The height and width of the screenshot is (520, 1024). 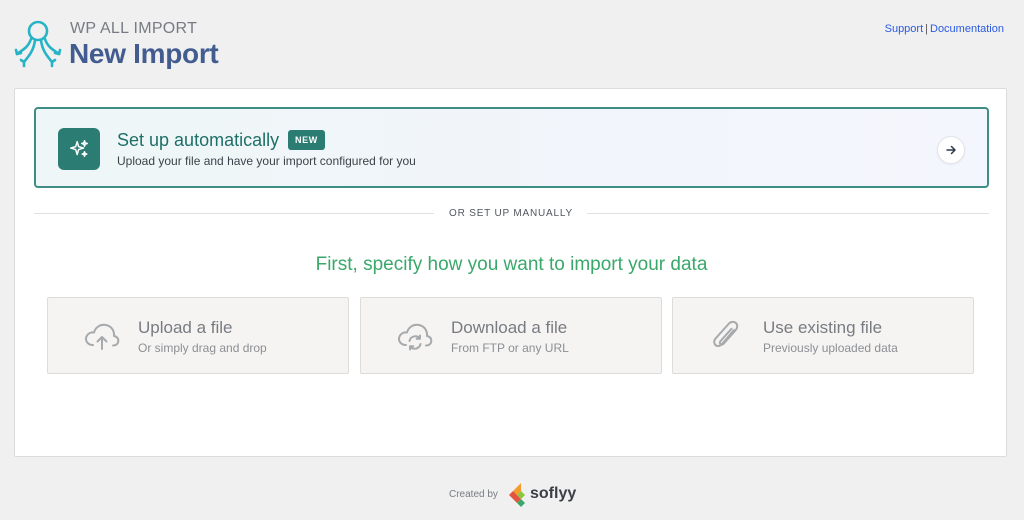 I want to click on download-file-option: Download a file From FTP or any URL, so click(x=511, y=335).